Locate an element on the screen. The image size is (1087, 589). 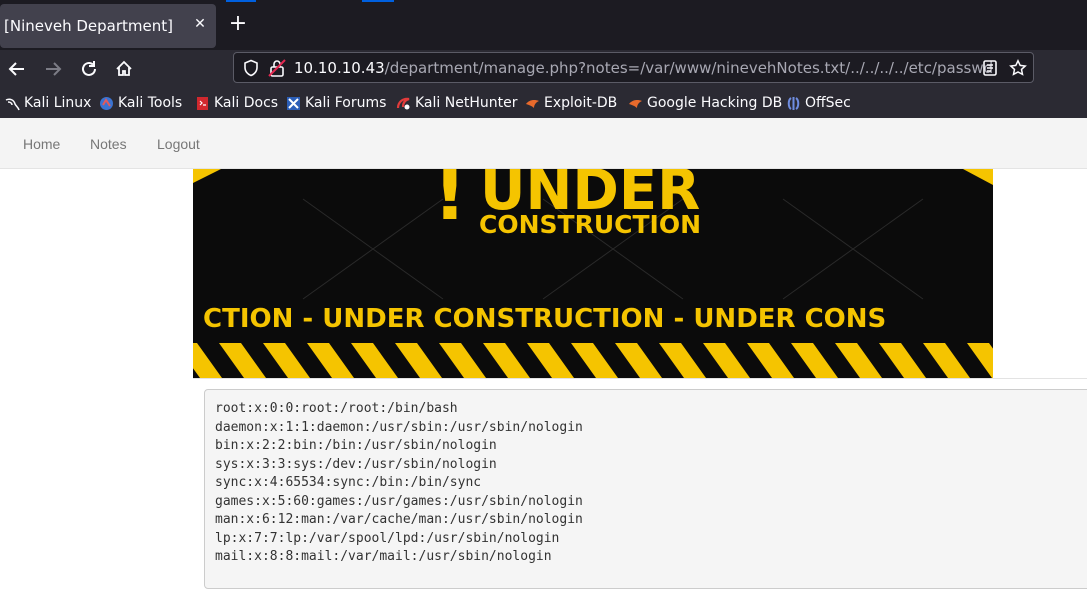
tab-close-icon: ✕ is located at coordinates (200, 24).